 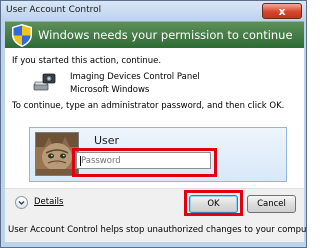 I want to click on text-caret, so click(x=80, y=161).